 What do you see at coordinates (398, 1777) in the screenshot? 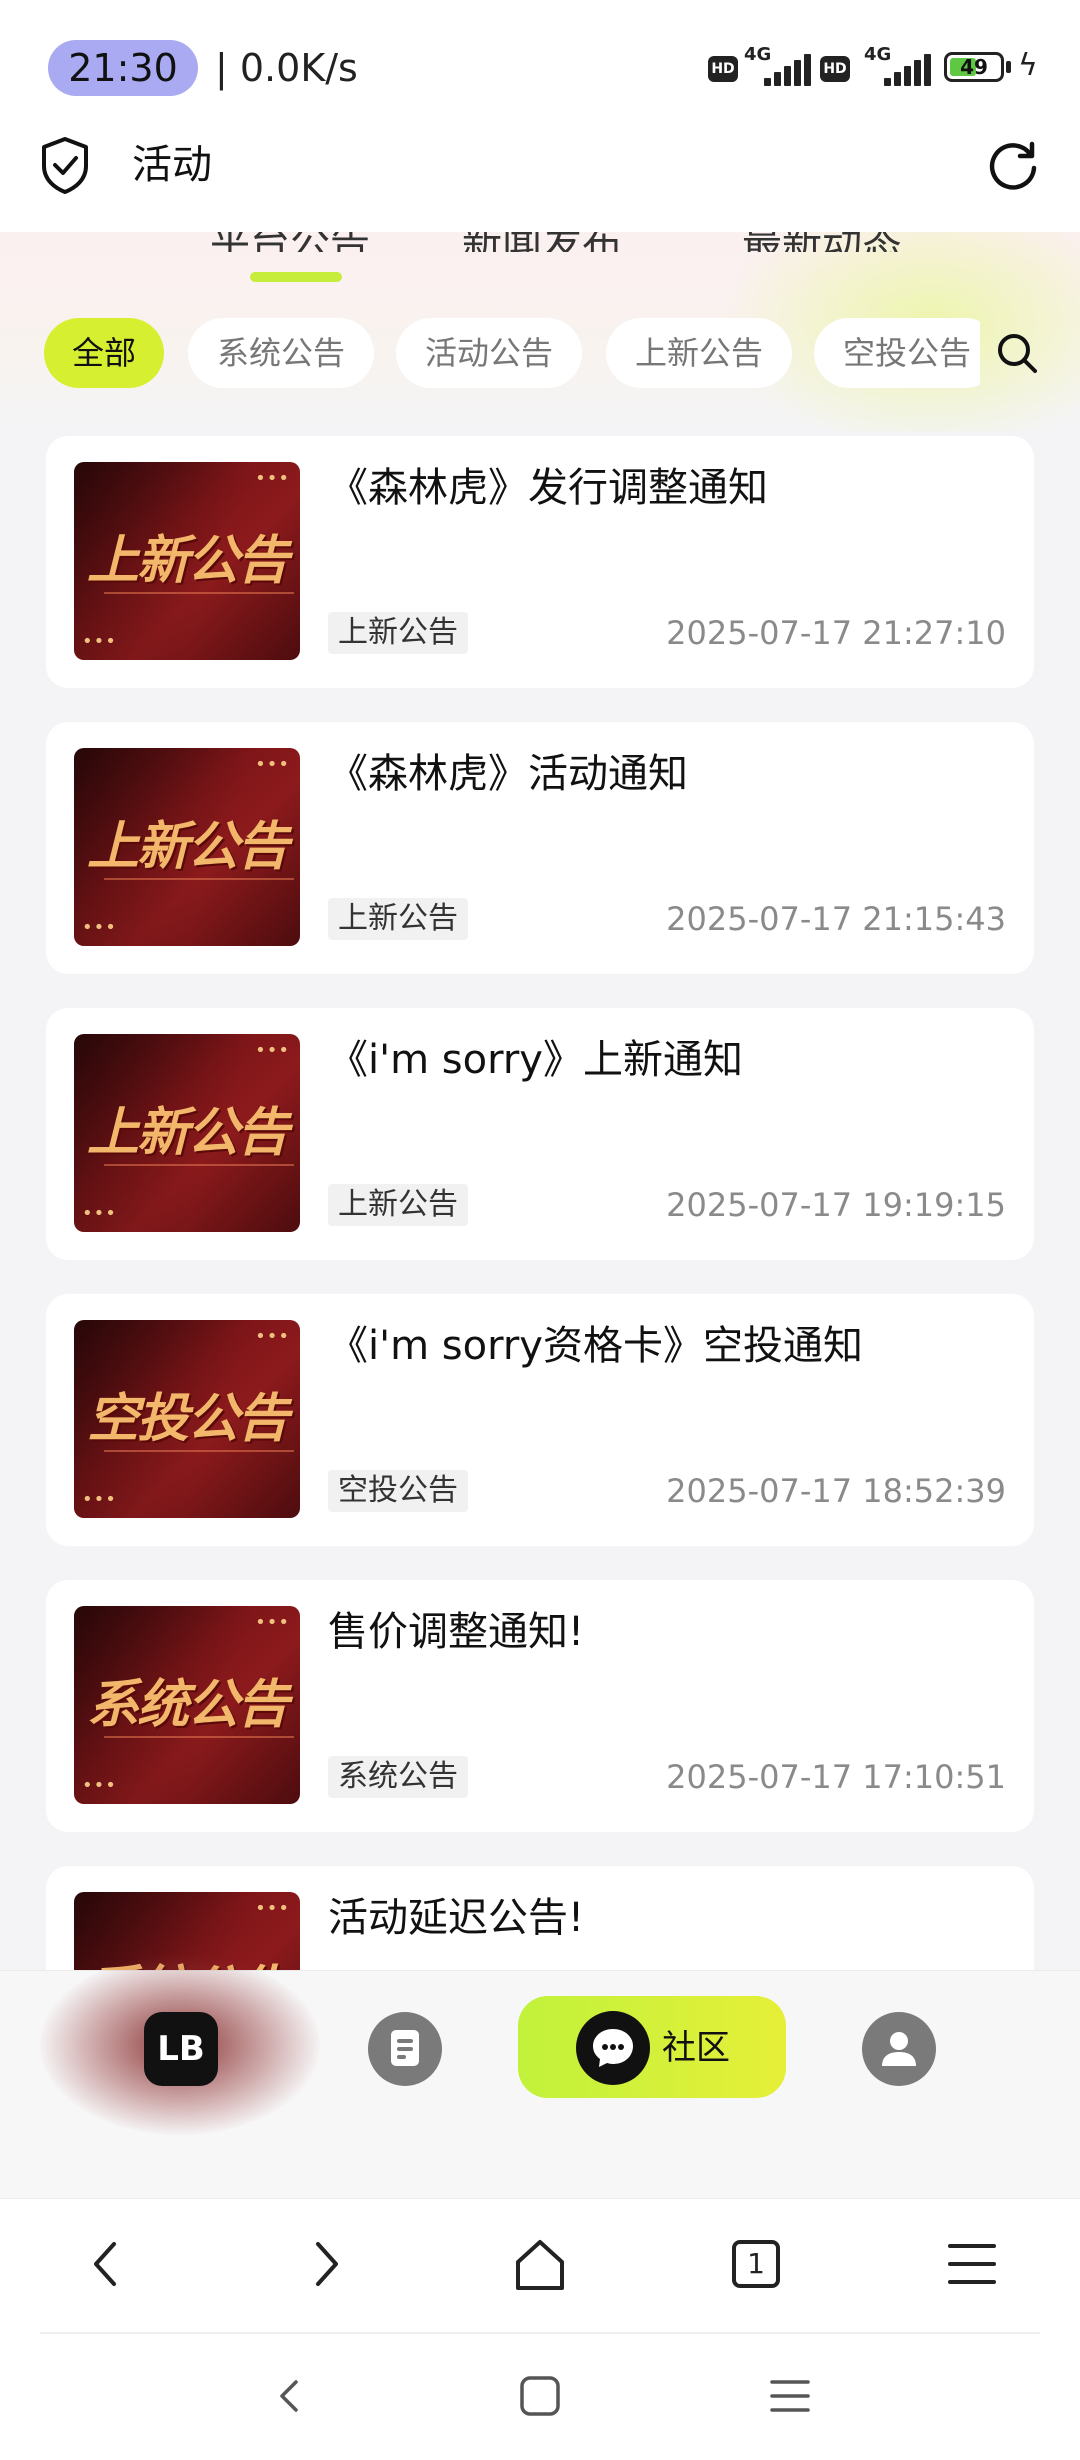
I see `announcement-tag: 系统公告` at bounding box center [398, 1777].